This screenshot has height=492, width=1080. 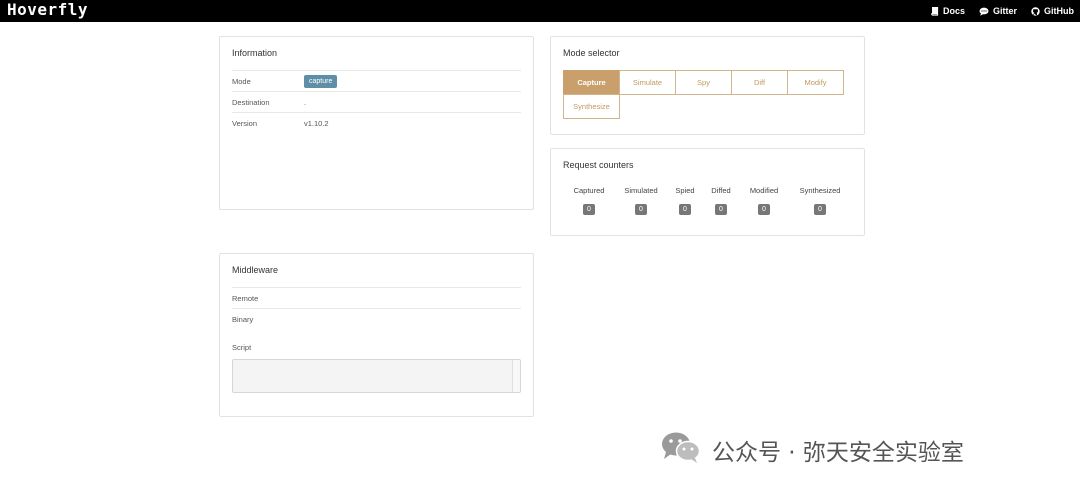 I want to click on info-row-version: Version v1.10.2, so click(x=376, y=122).